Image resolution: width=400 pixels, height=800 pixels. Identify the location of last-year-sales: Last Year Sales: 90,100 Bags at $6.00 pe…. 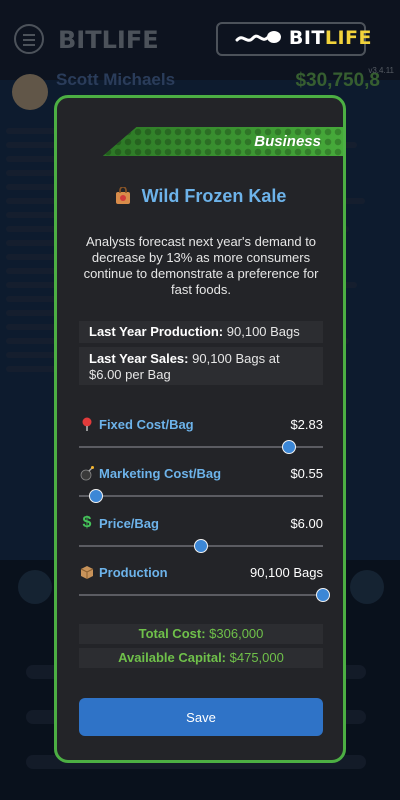
(201, 366).